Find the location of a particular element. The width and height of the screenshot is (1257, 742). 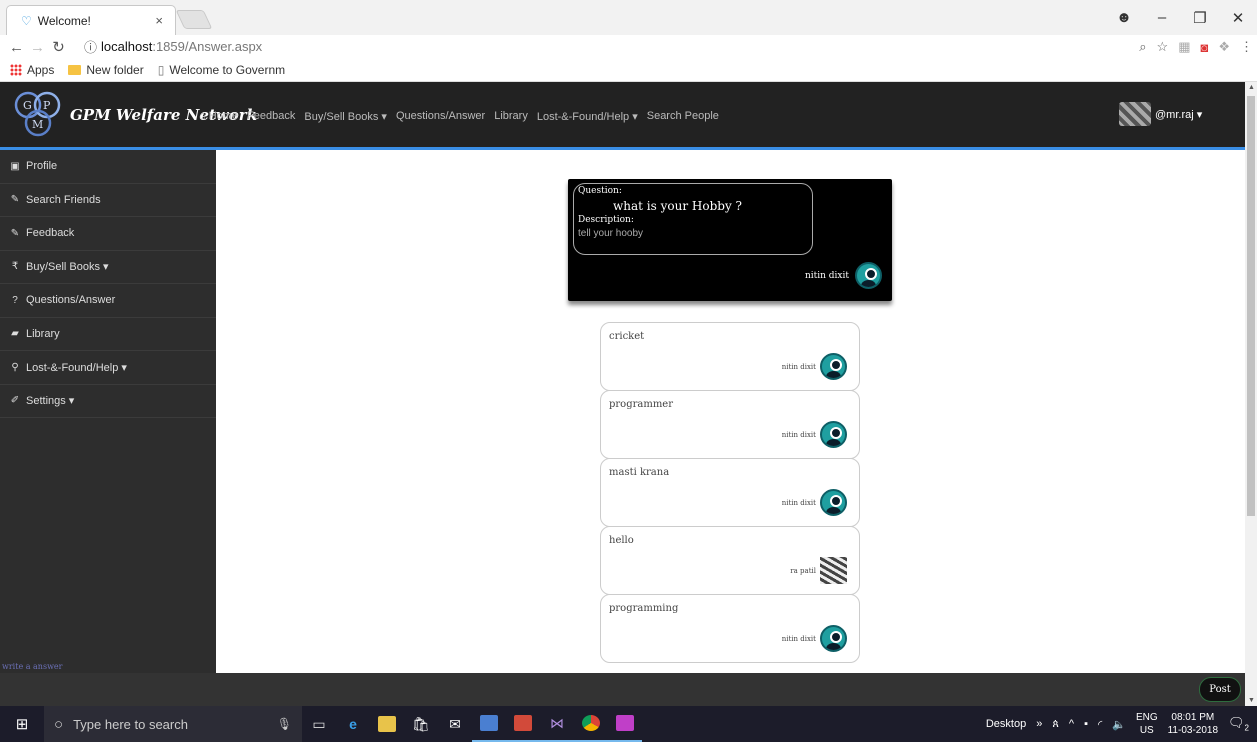

back-arrow-icon: ← is located at coordinates (16, 47).